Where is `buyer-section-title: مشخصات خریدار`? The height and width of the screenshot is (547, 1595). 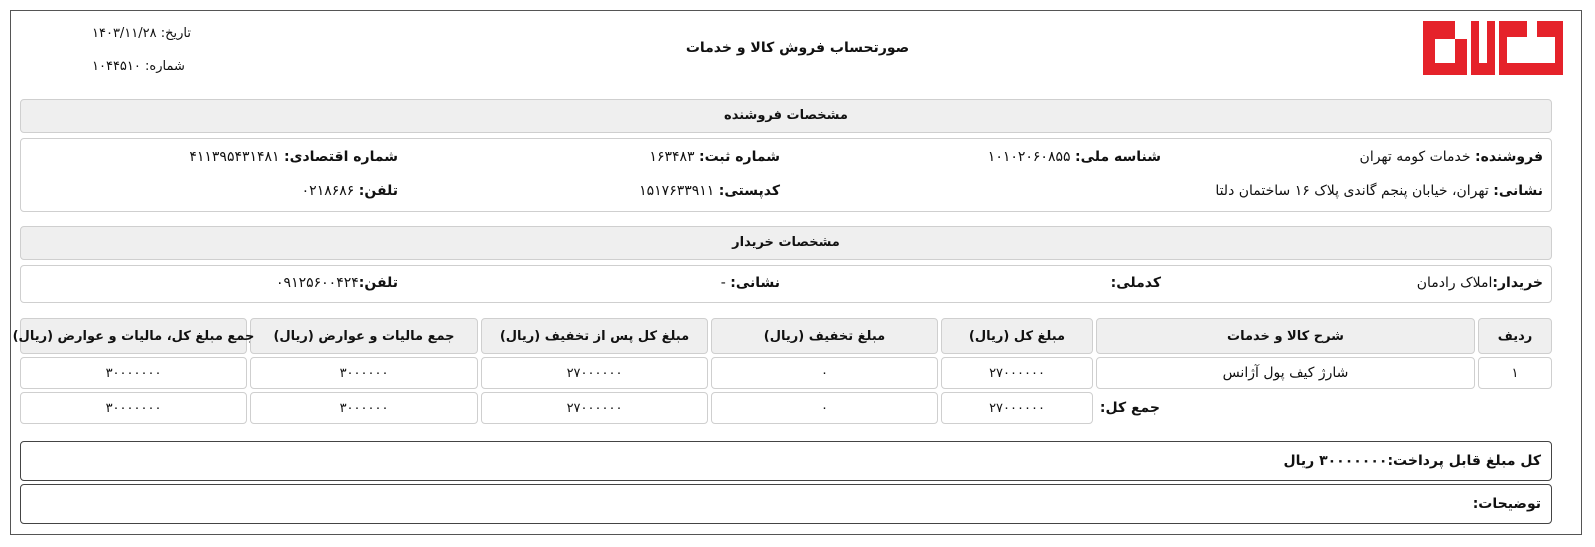
buyer-section-title: مشخصات خریدار is located at coordinates (786, 243).